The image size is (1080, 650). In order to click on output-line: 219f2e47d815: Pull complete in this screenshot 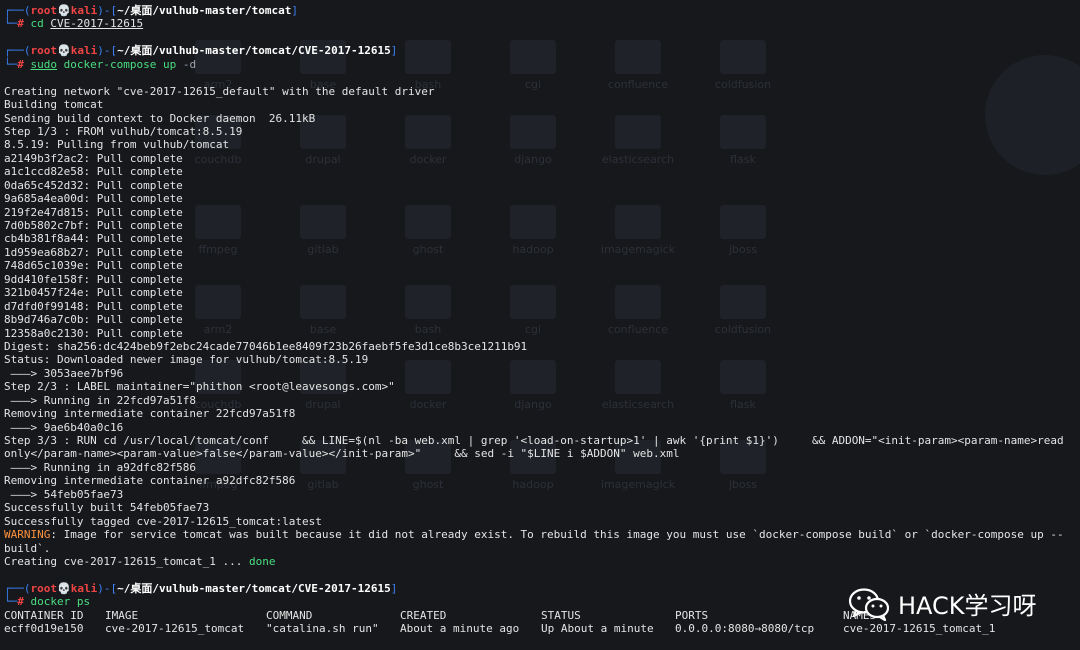, I will do `click(93, 212)`.